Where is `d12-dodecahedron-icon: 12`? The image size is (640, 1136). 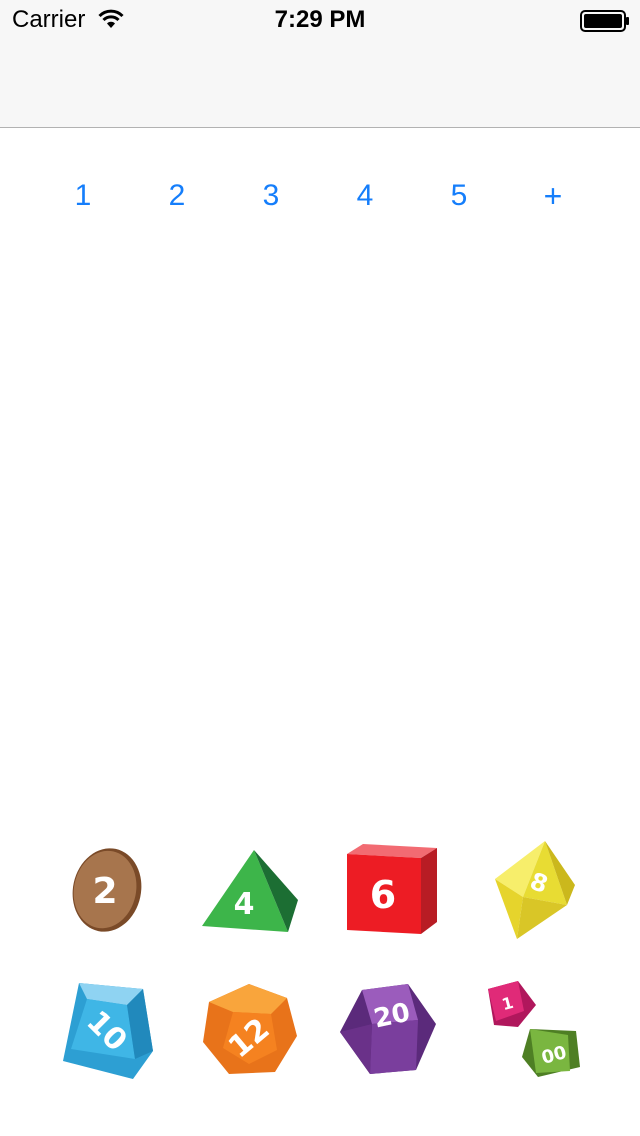
d12-dodecahedron-icon: 12 is located at coordinates (250, 1029).